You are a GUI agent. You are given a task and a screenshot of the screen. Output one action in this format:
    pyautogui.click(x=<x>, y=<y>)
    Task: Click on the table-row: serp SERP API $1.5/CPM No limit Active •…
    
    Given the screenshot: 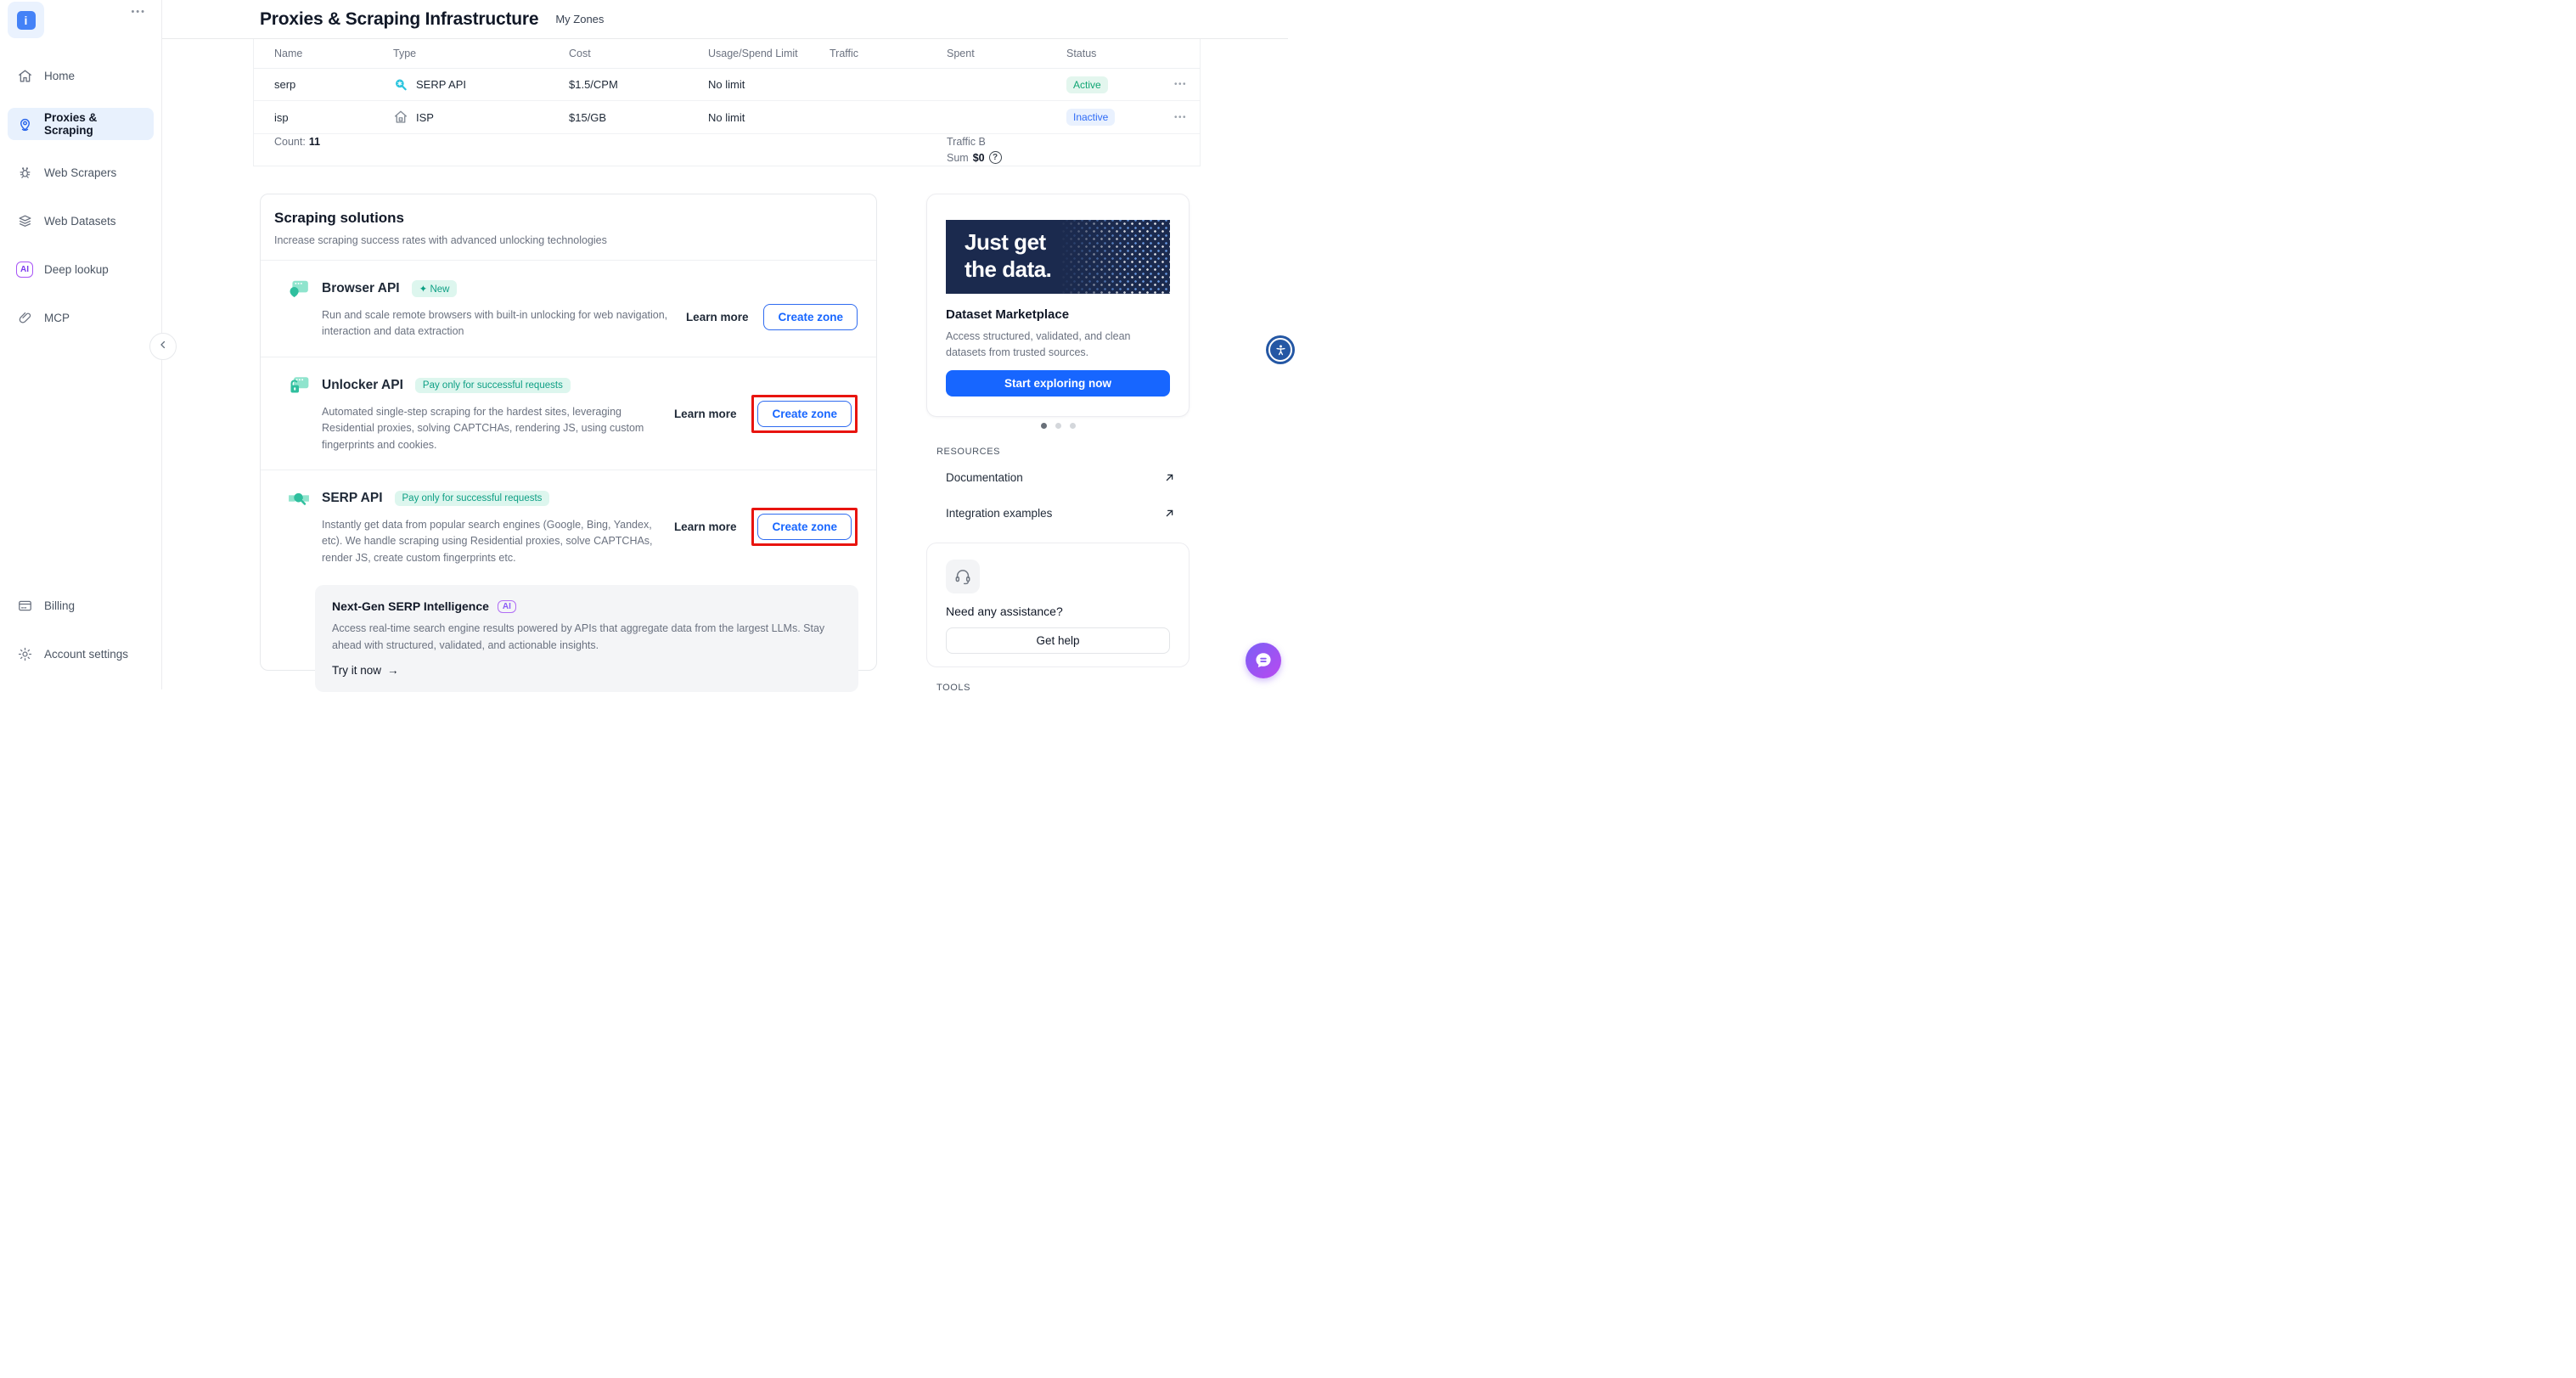 What is the action you would take?
    pyautogui.click(x=727, y=85)
    